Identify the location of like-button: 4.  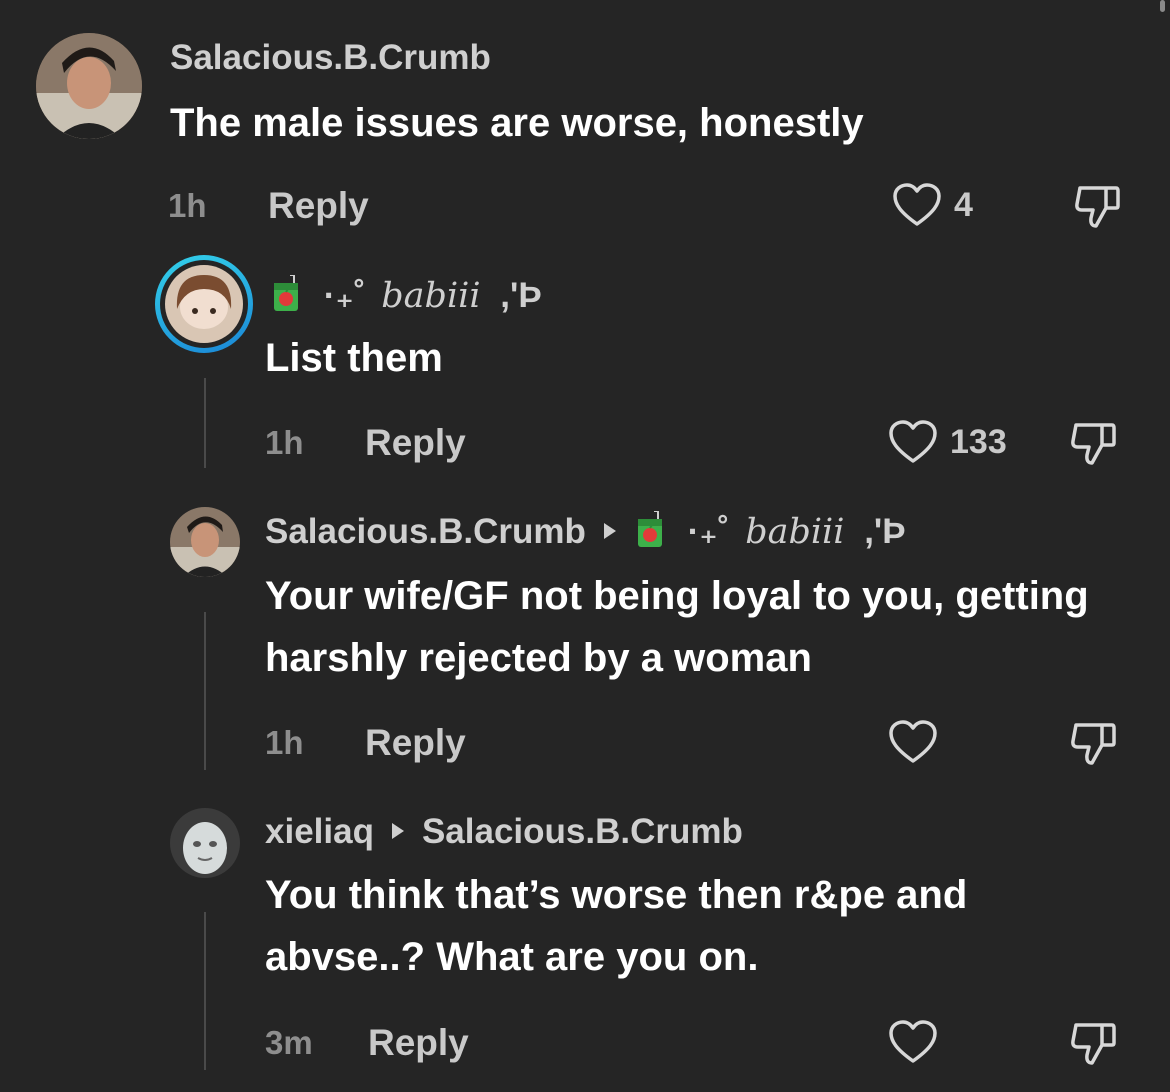
(932, 205).